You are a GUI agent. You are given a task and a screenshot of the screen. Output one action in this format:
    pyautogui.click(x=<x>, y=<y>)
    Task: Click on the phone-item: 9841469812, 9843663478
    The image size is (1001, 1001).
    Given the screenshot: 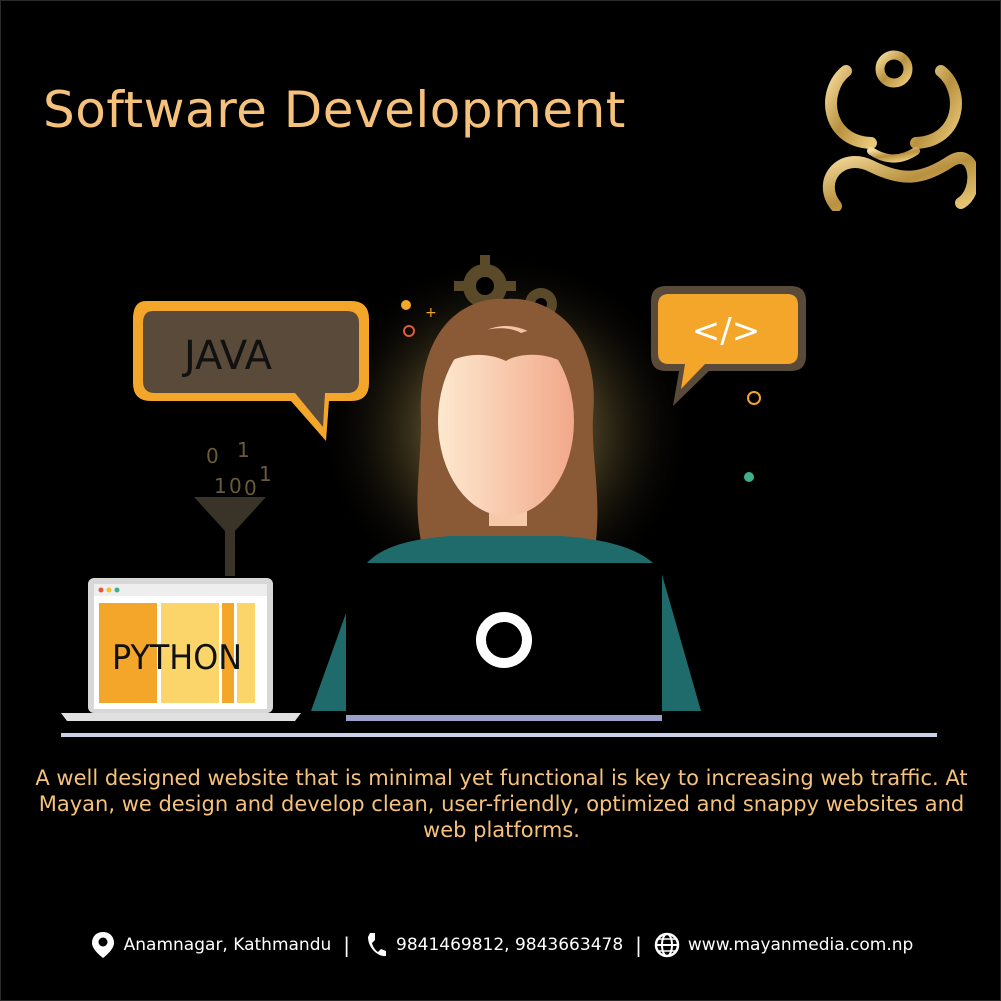 What is the action you would take?
    pyautogui.click(x=492, y=945)
    